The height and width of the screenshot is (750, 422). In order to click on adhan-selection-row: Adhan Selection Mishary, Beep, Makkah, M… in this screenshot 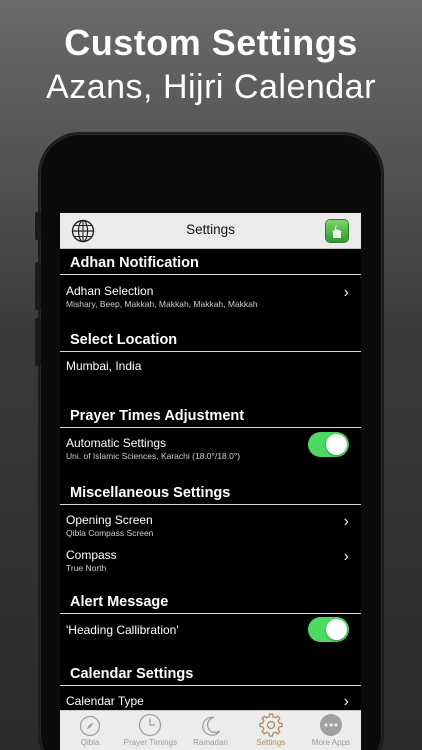, I will do `click(210, 294)`.